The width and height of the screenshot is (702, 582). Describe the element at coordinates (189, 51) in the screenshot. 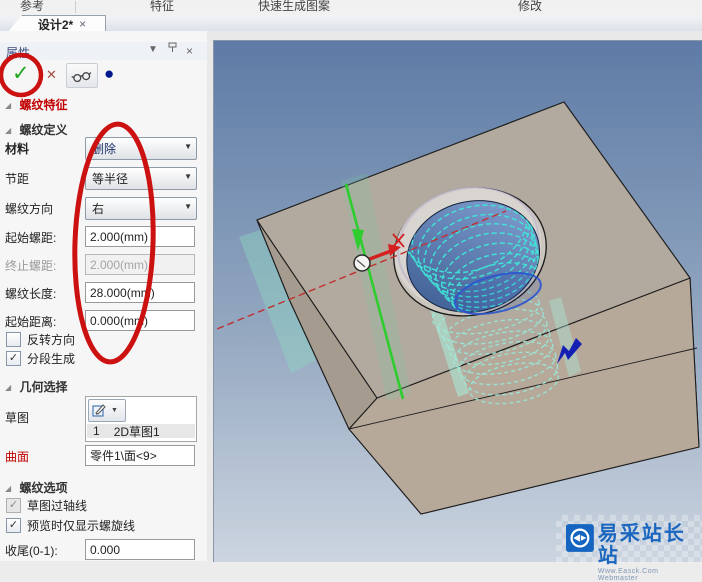

I see `panel-close-icon: ×` at that location.